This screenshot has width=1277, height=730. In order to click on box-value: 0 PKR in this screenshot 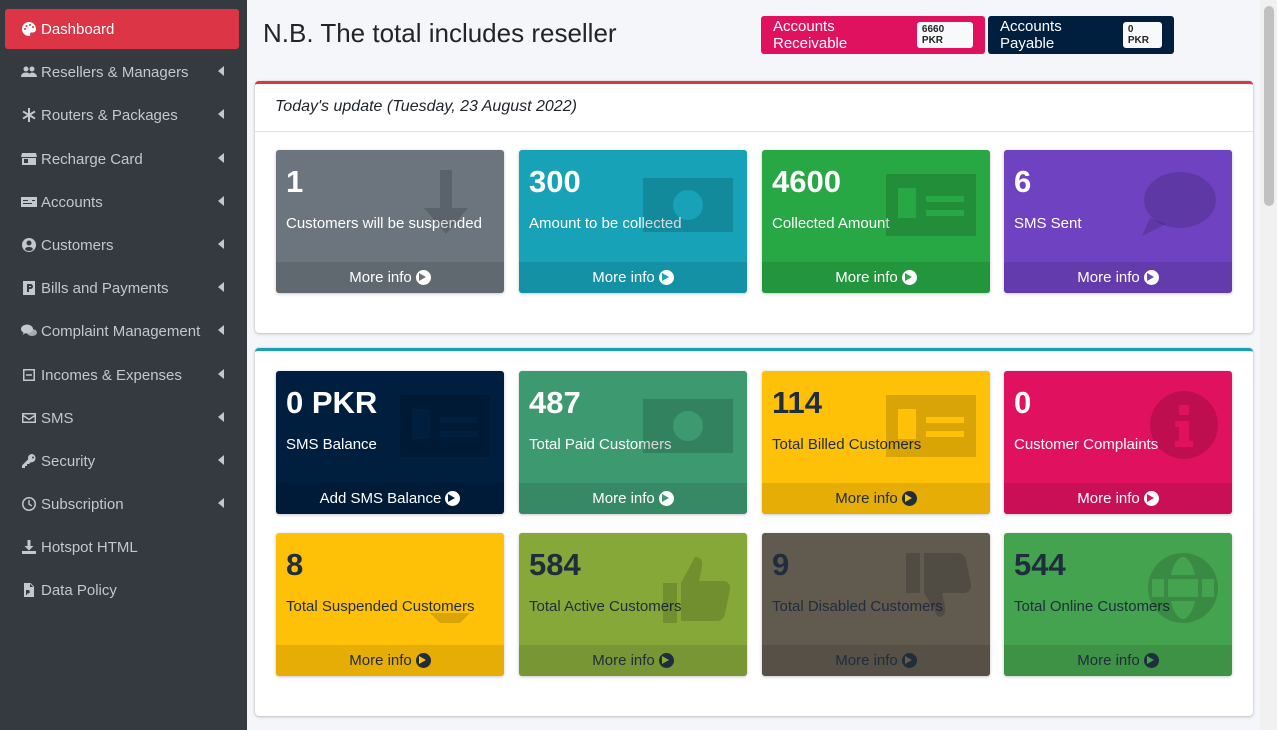, I will do `click(332, 402)`.